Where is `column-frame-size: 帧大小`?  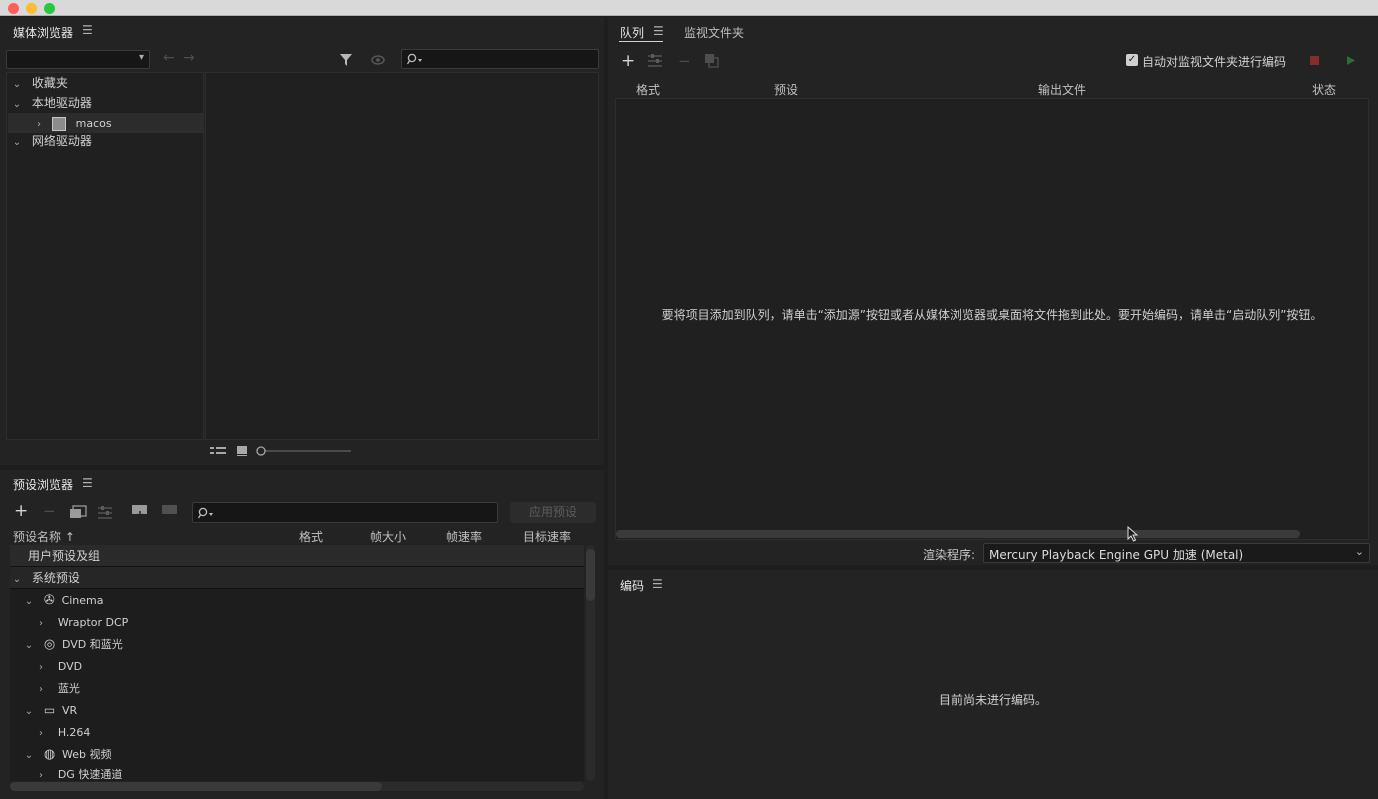
column-frame-size: 帧大小 is located at coordinates (388, 536).